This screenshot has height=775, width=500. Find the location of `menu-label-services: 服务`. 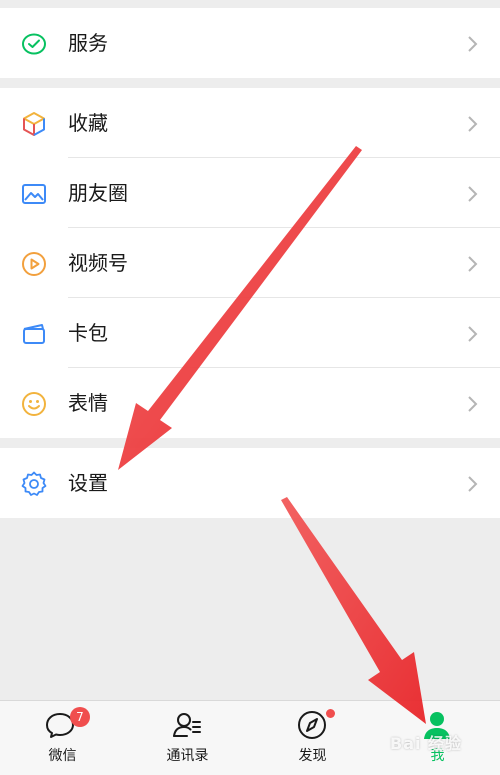

menu-label-services: 服务 is located at coordinates (88, 43).